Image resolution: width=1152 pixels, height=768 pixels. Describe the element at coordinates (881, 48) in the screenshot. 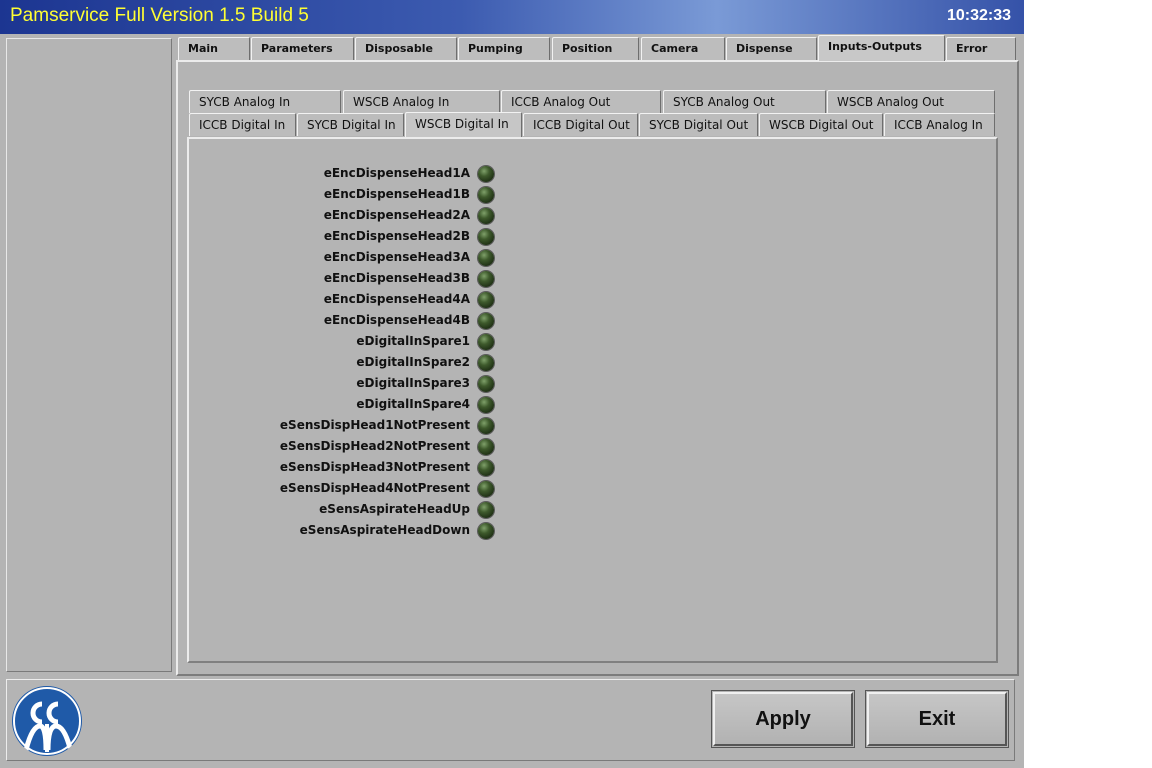

I see `tab-inputs-outputs: Inputs-Outputs` at that location.